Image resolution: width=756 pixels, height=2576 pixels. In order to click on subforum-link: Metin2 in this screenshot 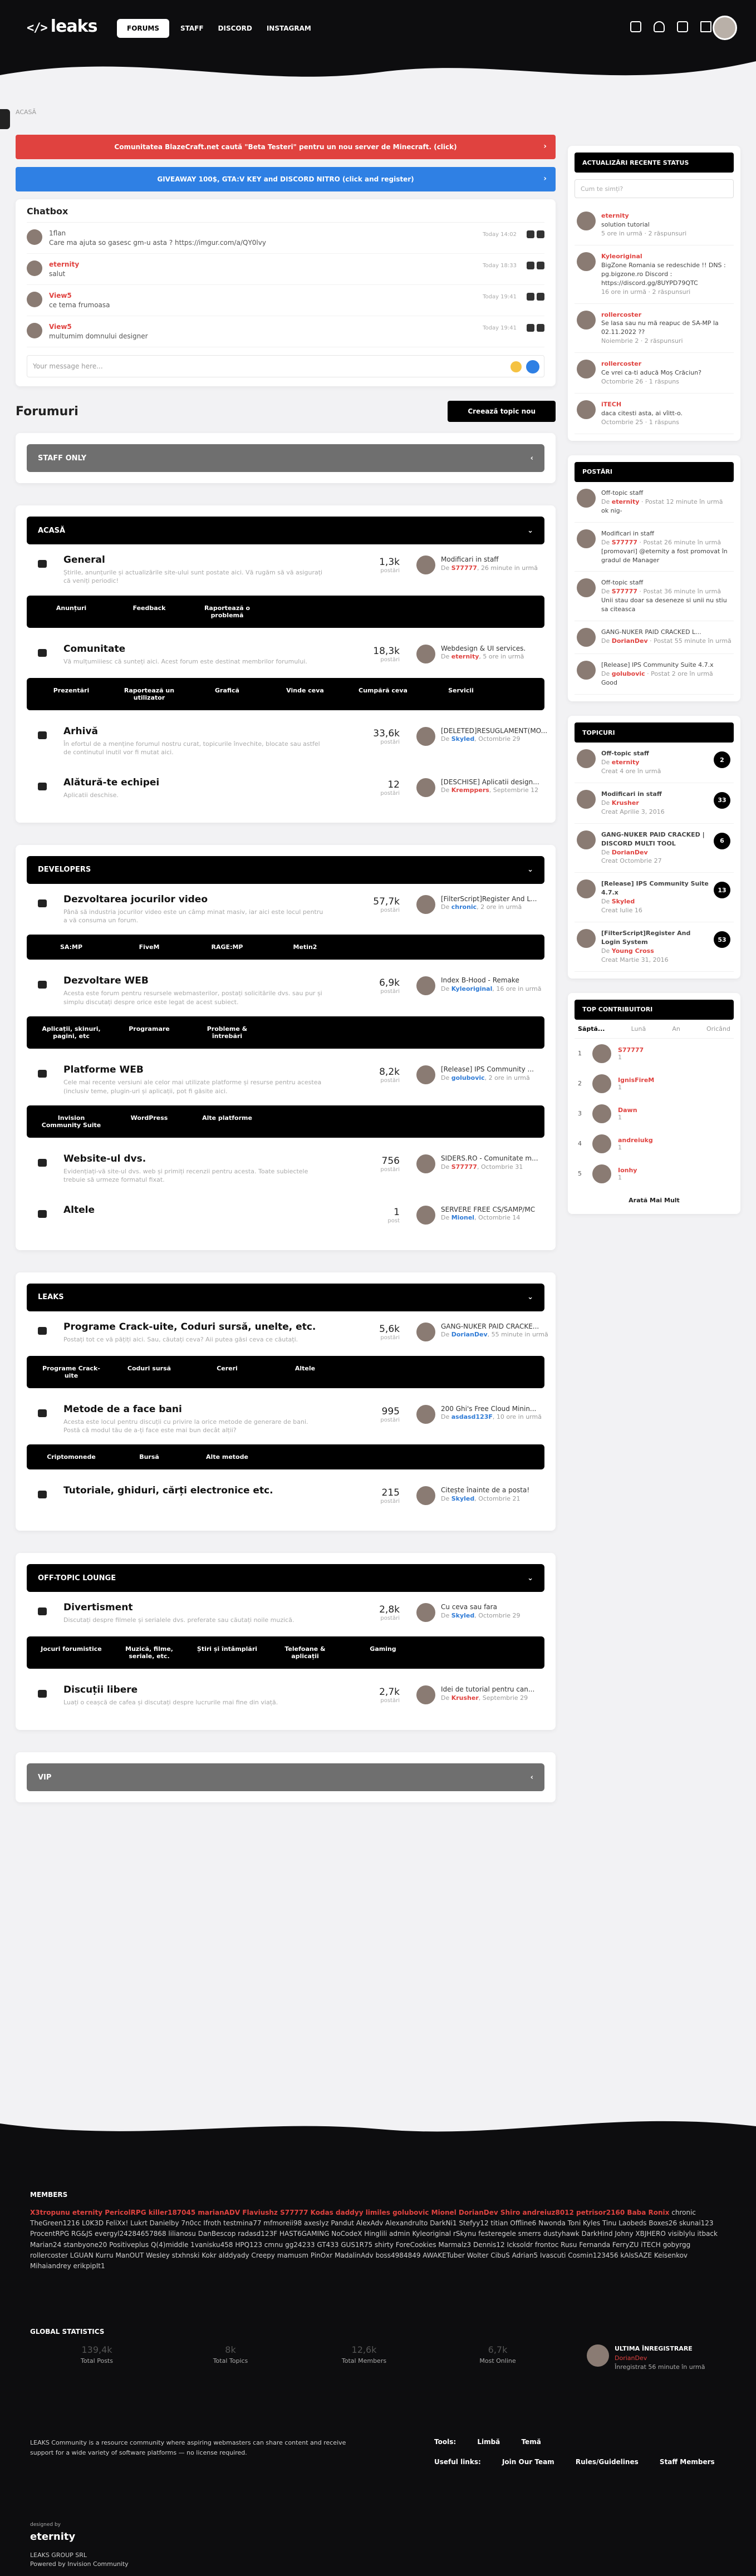, I will do `click(305, 947)`.